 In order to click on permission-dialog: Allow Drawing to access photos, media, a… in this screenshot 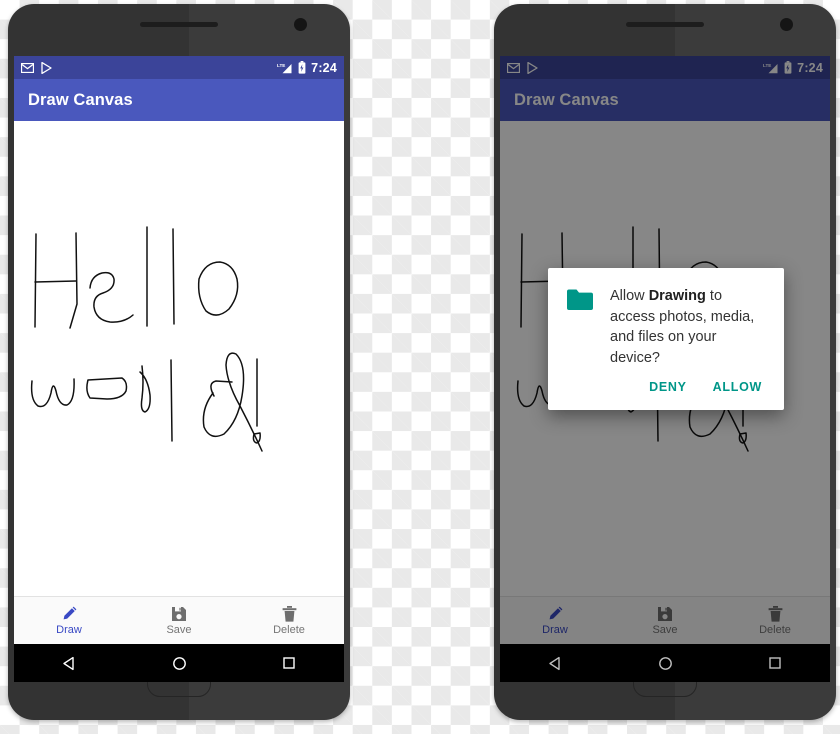, I will do `click(666, 339)`.